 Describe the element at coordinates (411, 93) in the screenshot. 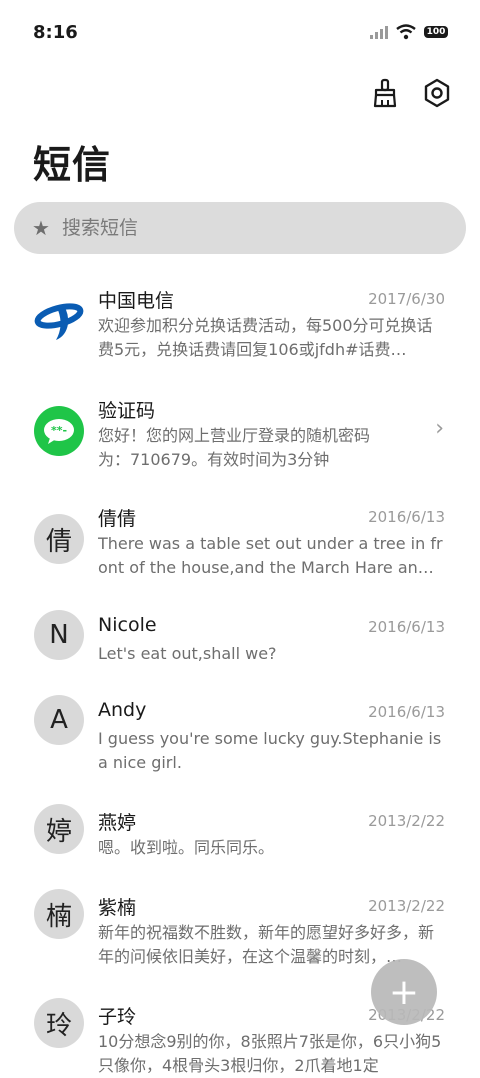

I see `top-actions` at that location.